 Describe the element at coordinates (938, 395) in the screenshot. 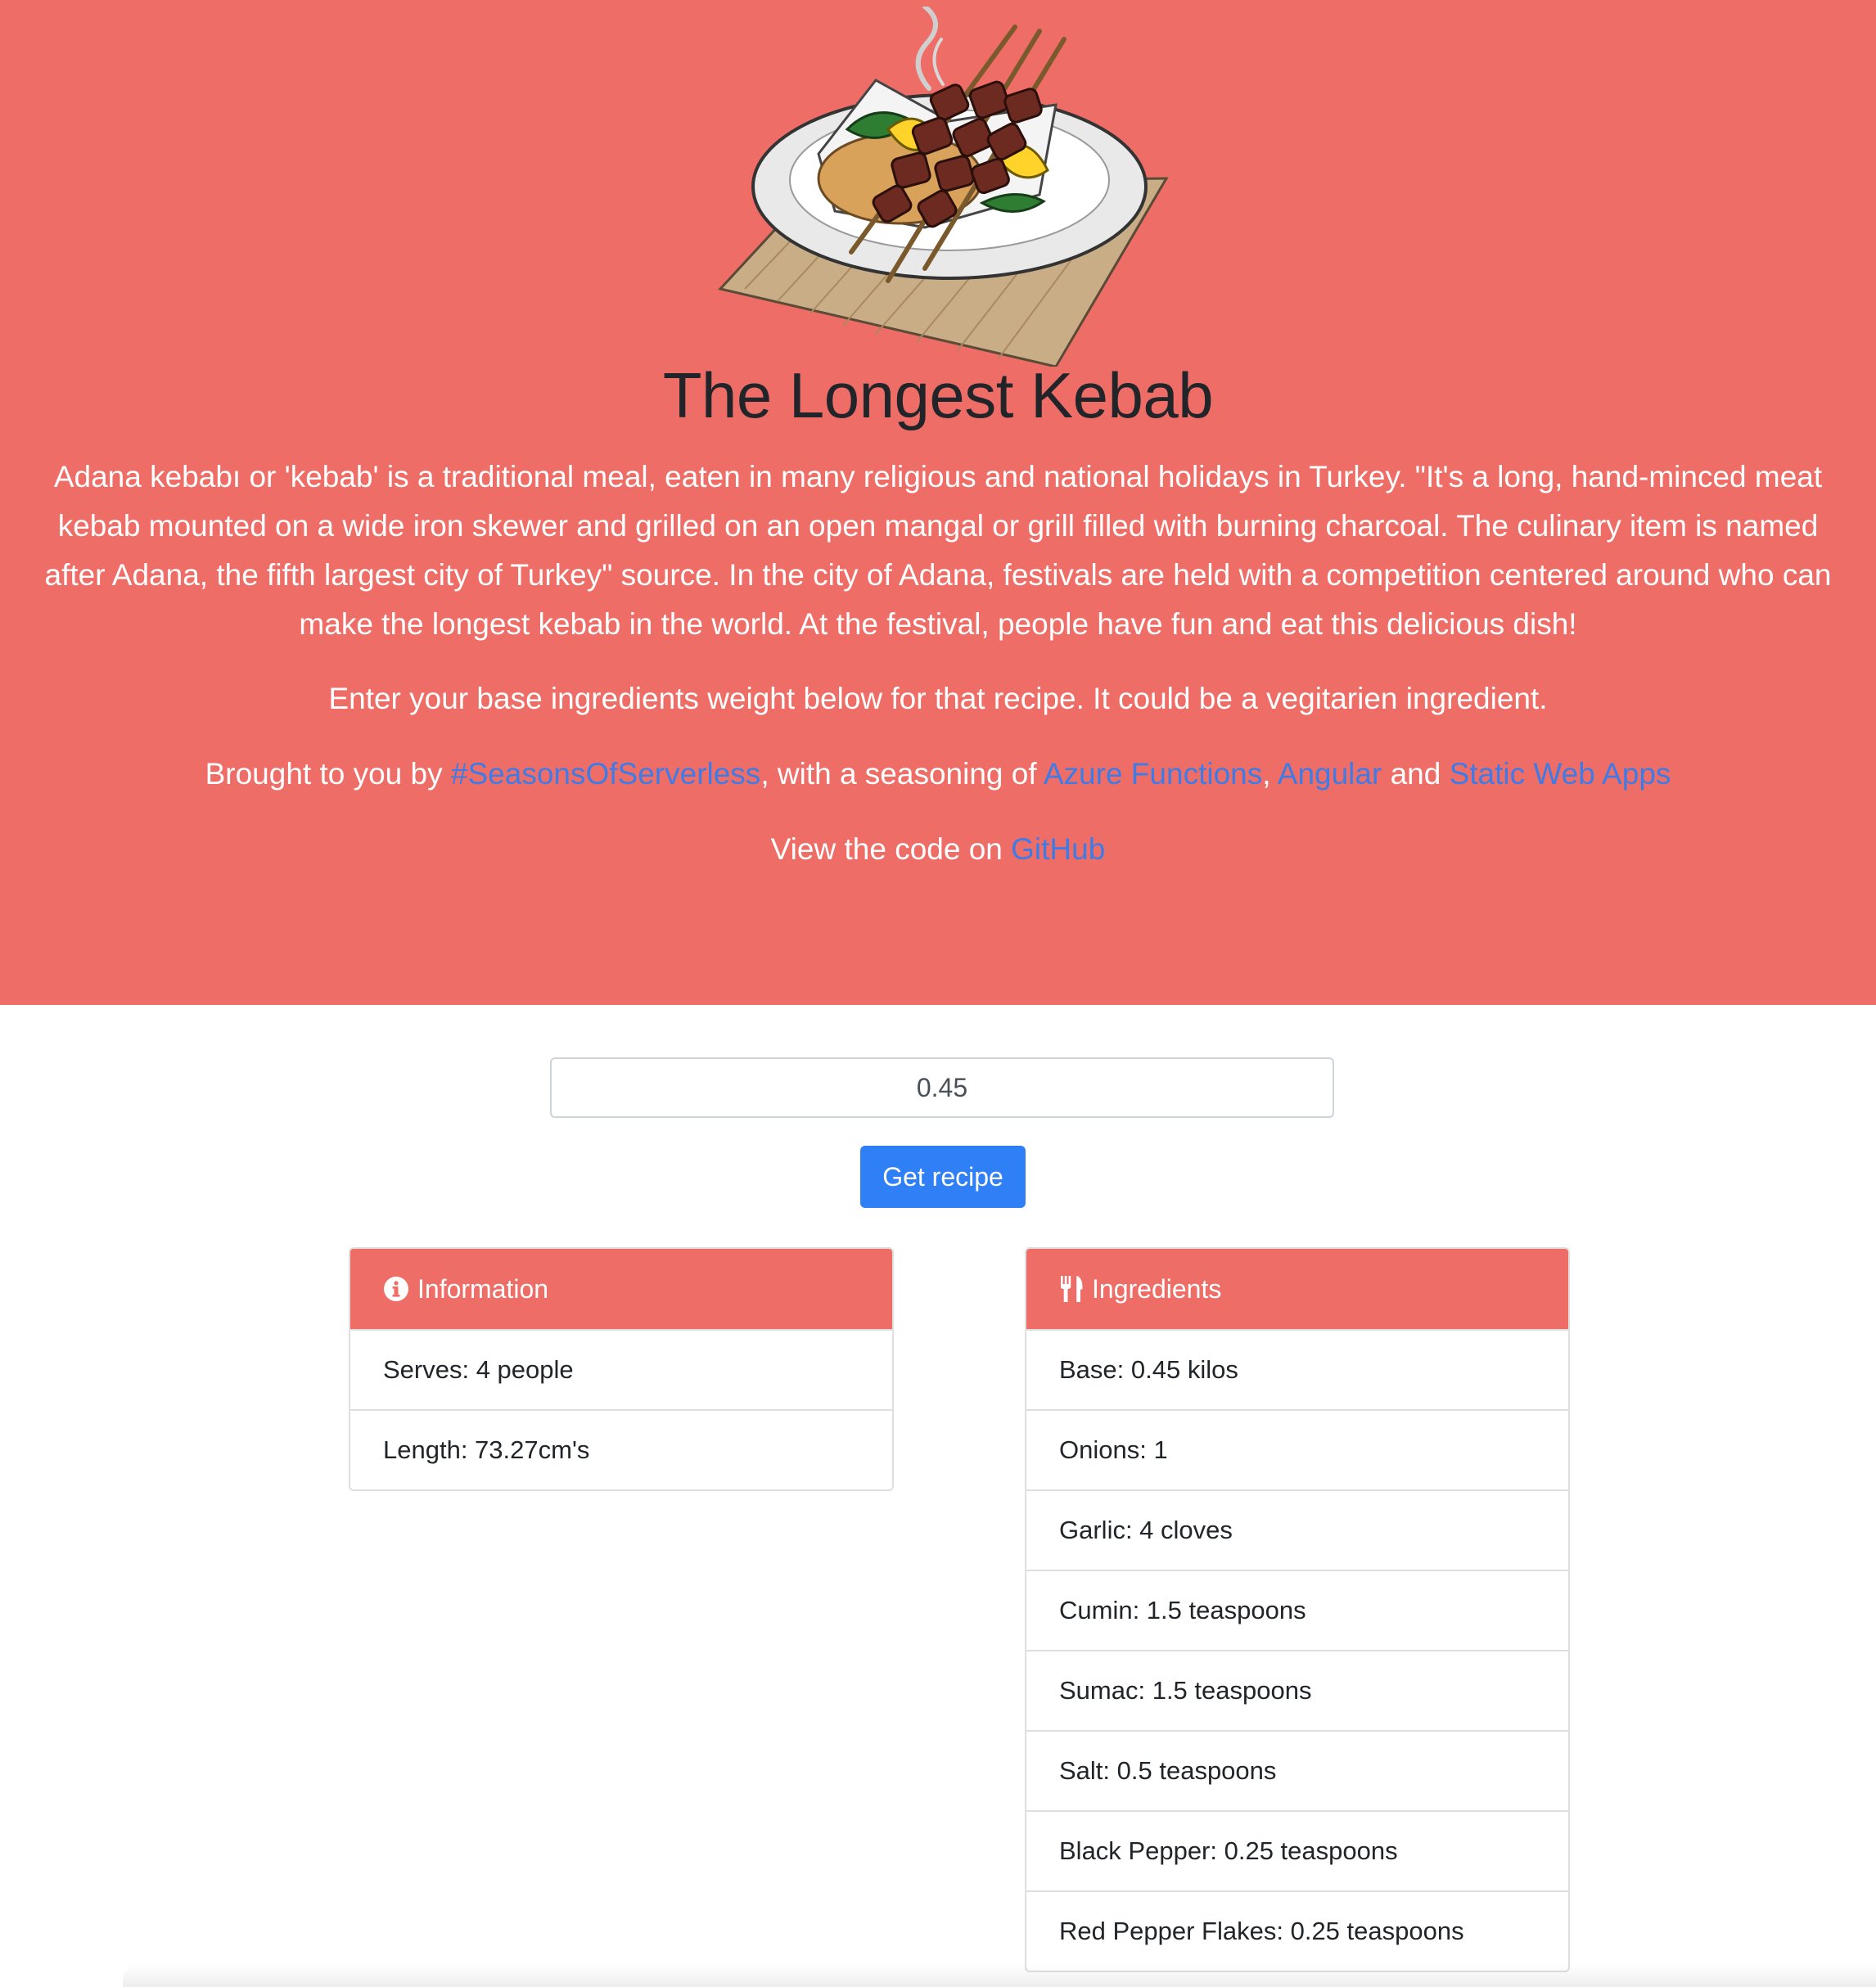

I see `page-title: The Longest Kebab` at that location.